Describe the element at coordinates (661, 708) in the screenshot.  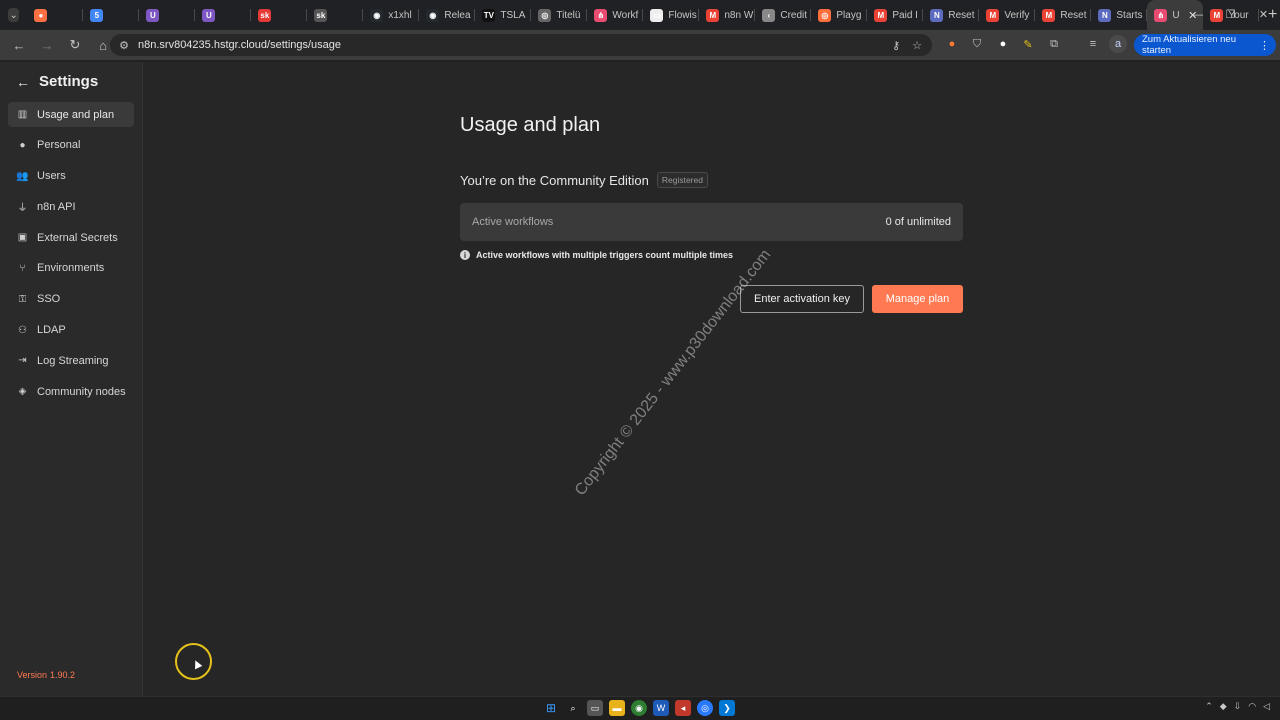
I see `word-icon: W` at that location.